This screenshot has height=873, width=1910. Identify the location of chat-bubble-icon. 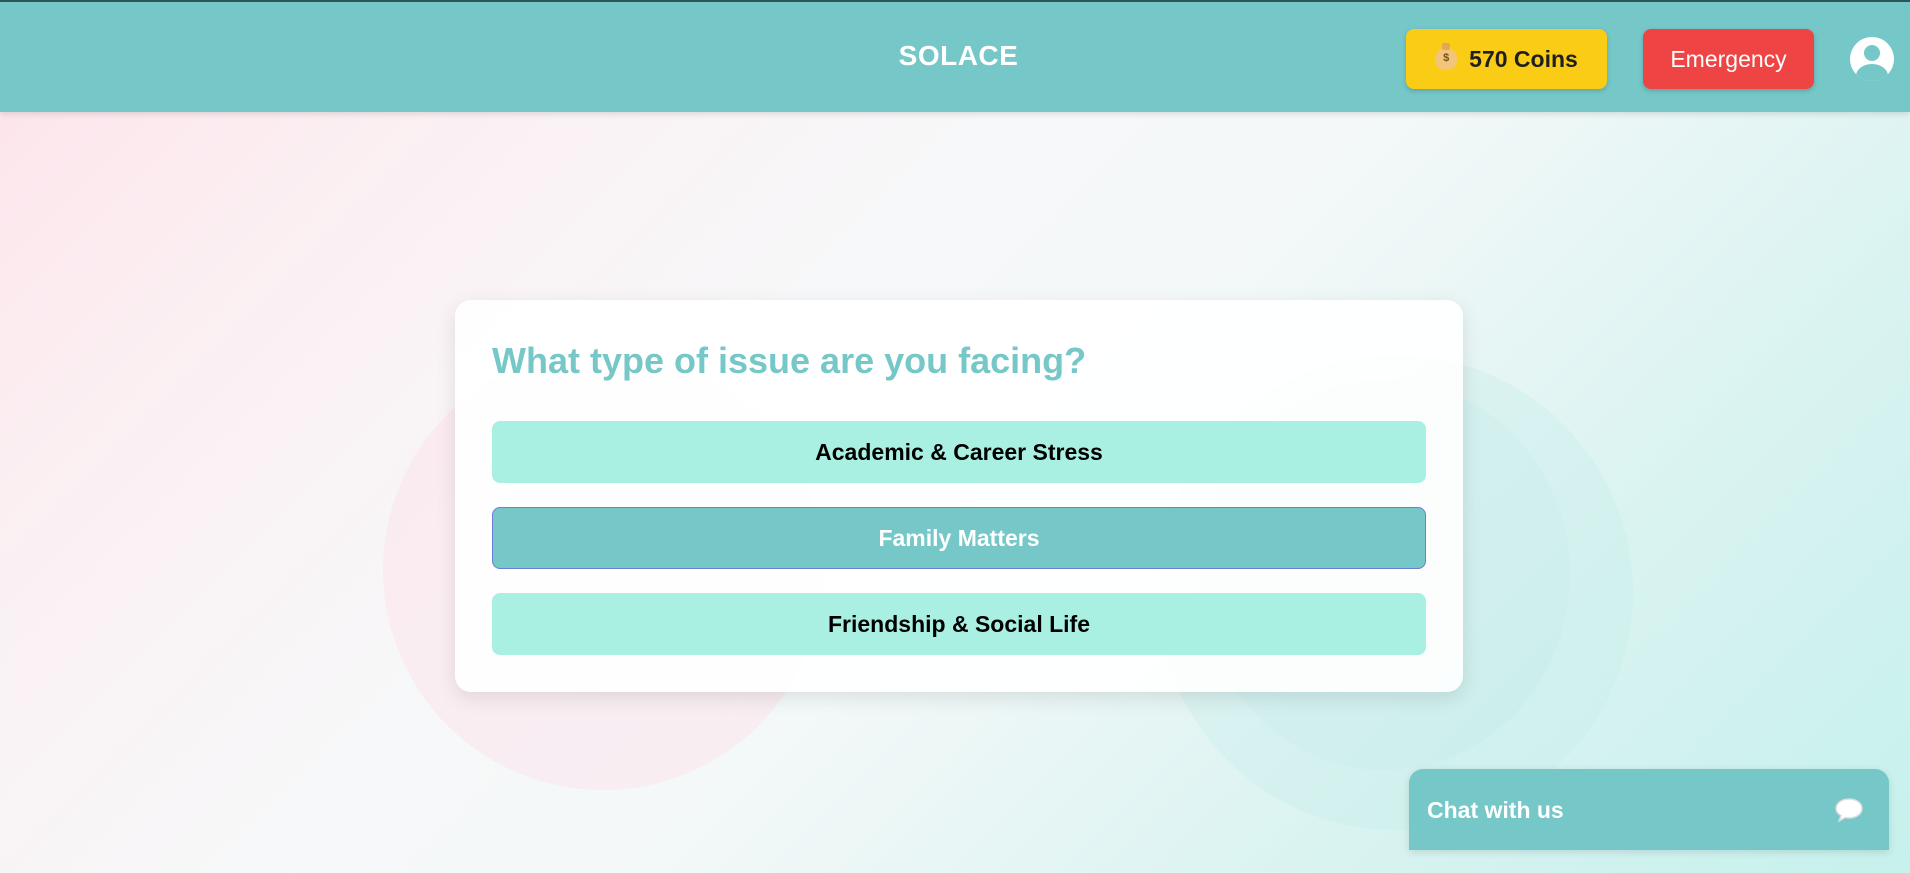
(1849, 810).